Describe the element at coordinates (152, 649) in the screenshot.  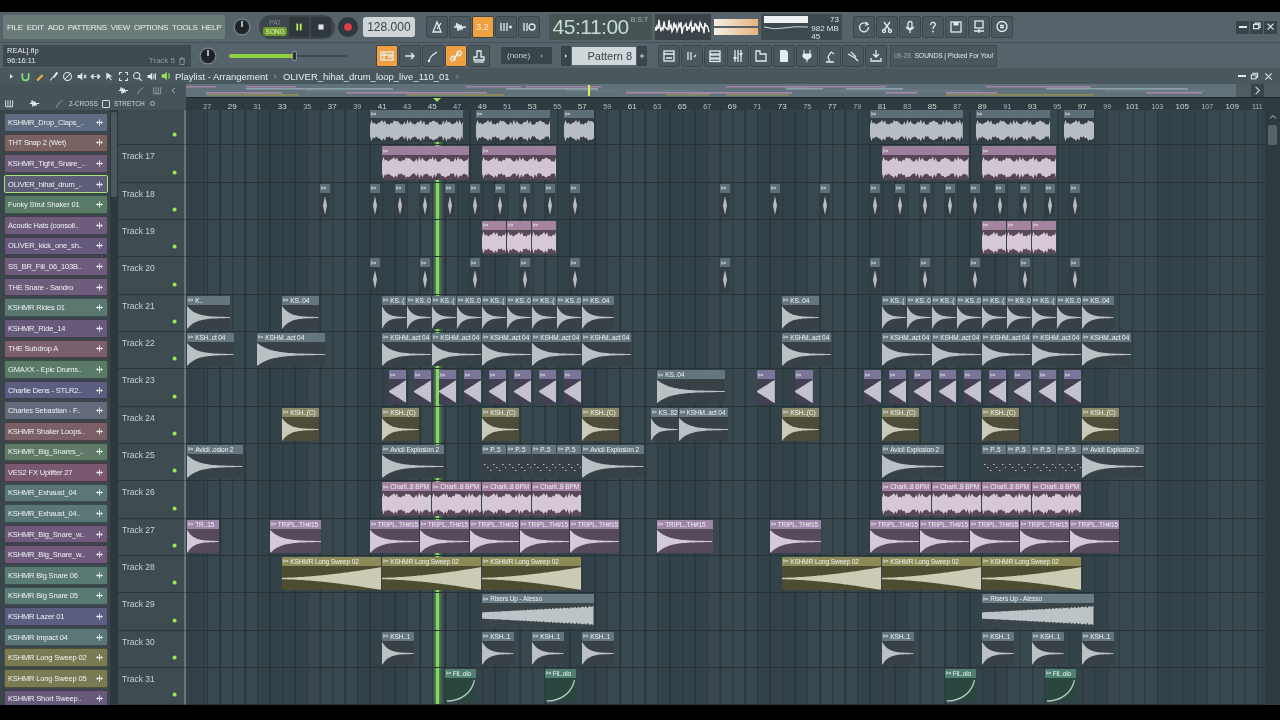
I see `track-header: Track 30` at that location.